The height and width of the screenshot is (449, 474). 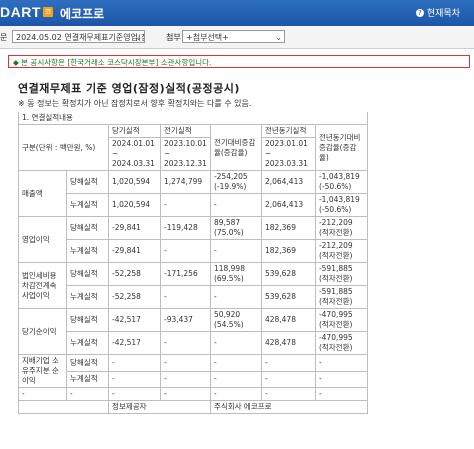 I want to click on sub-label-line1: 누계실적, so click(x=84, y=296).